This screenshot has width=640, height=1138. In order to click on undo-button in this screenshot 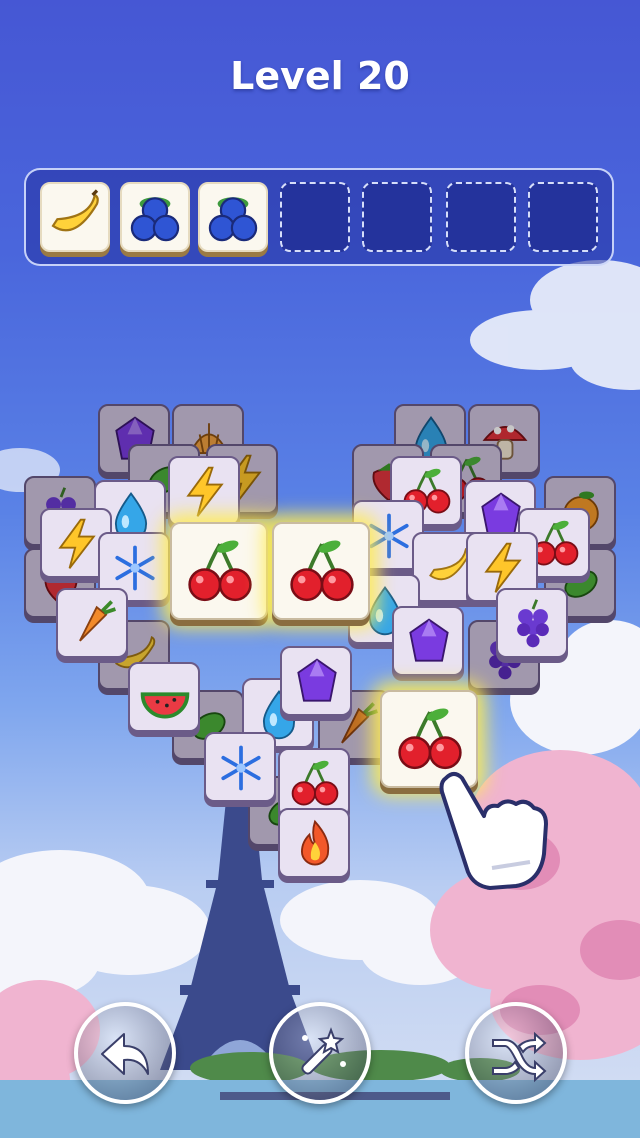, I will do `click(125, 1053)`.